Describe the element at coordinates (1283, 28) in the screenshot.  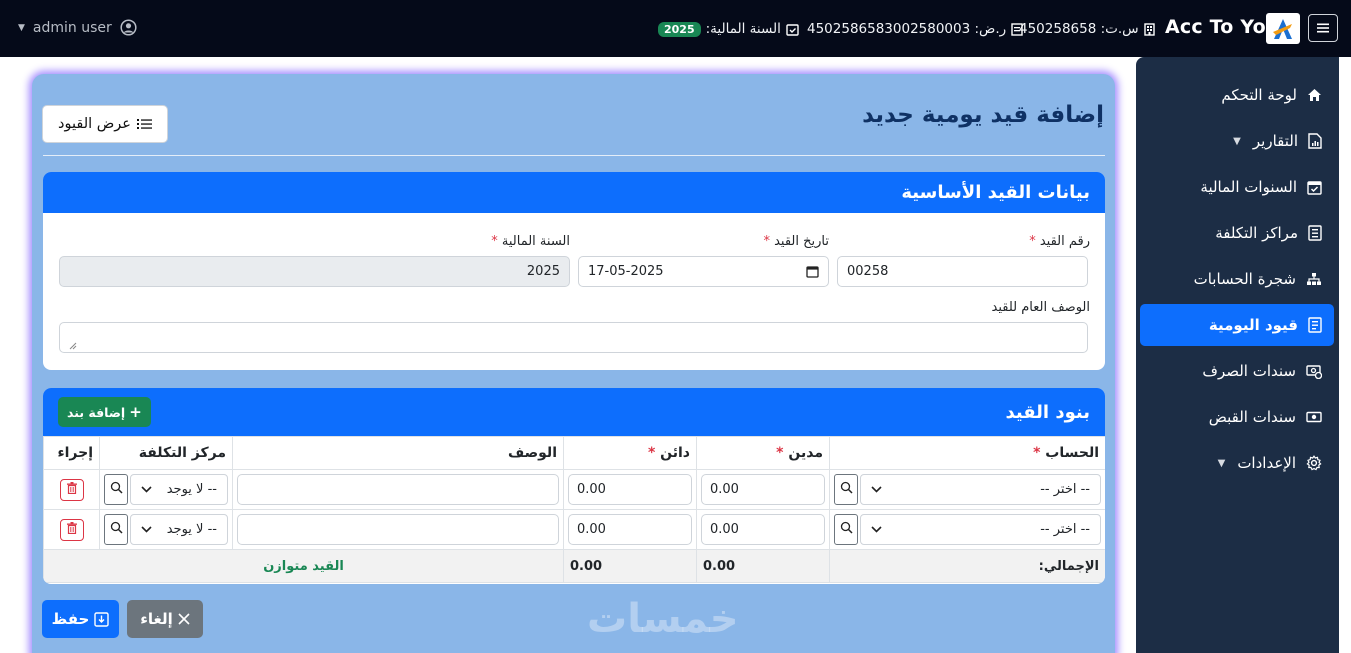
I see `app-logo` at that location.